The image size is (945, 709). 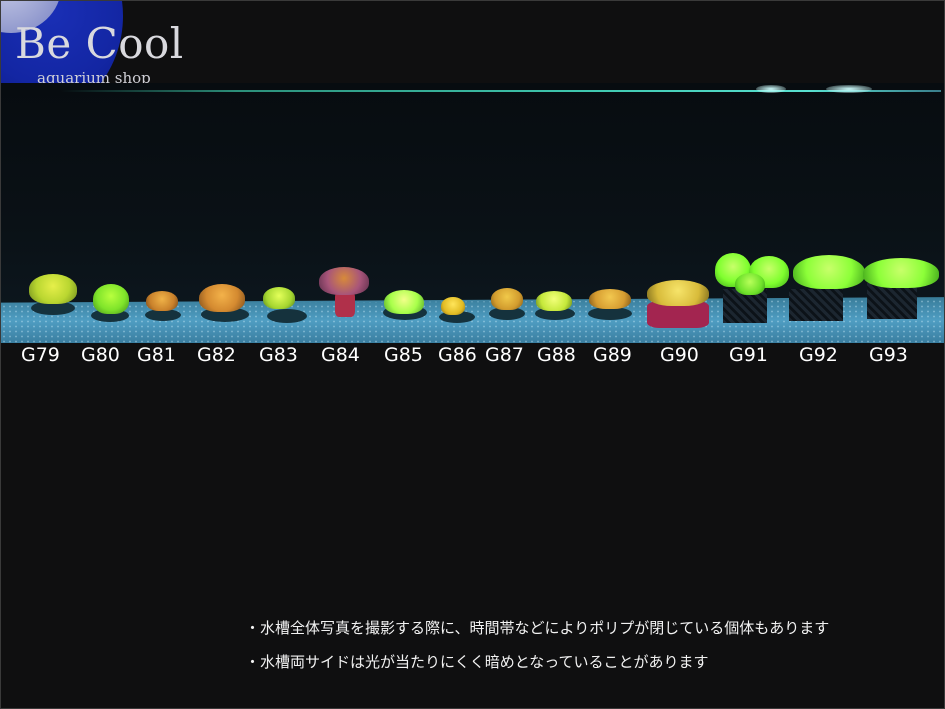 I want to click on specimen-label-g92: G92, so click(x=818, y=355).